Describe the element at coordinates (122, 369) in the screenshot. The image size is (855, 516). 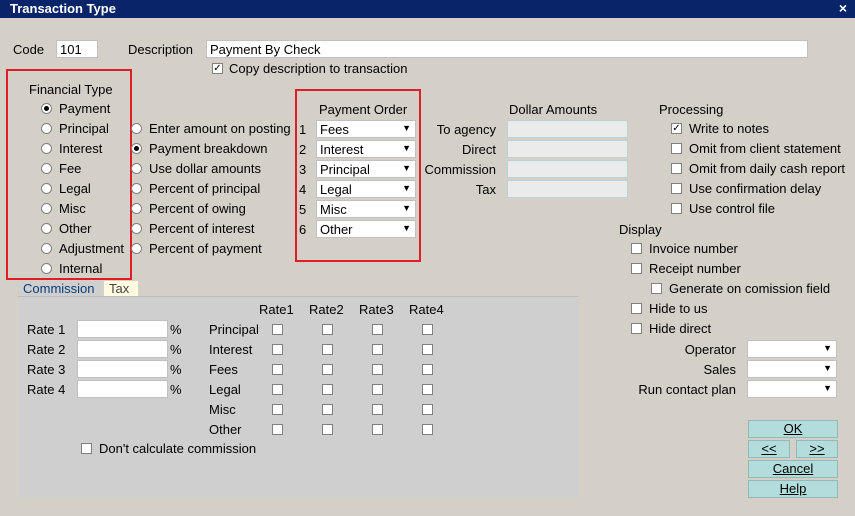
I see `rate-3-input` at that location.